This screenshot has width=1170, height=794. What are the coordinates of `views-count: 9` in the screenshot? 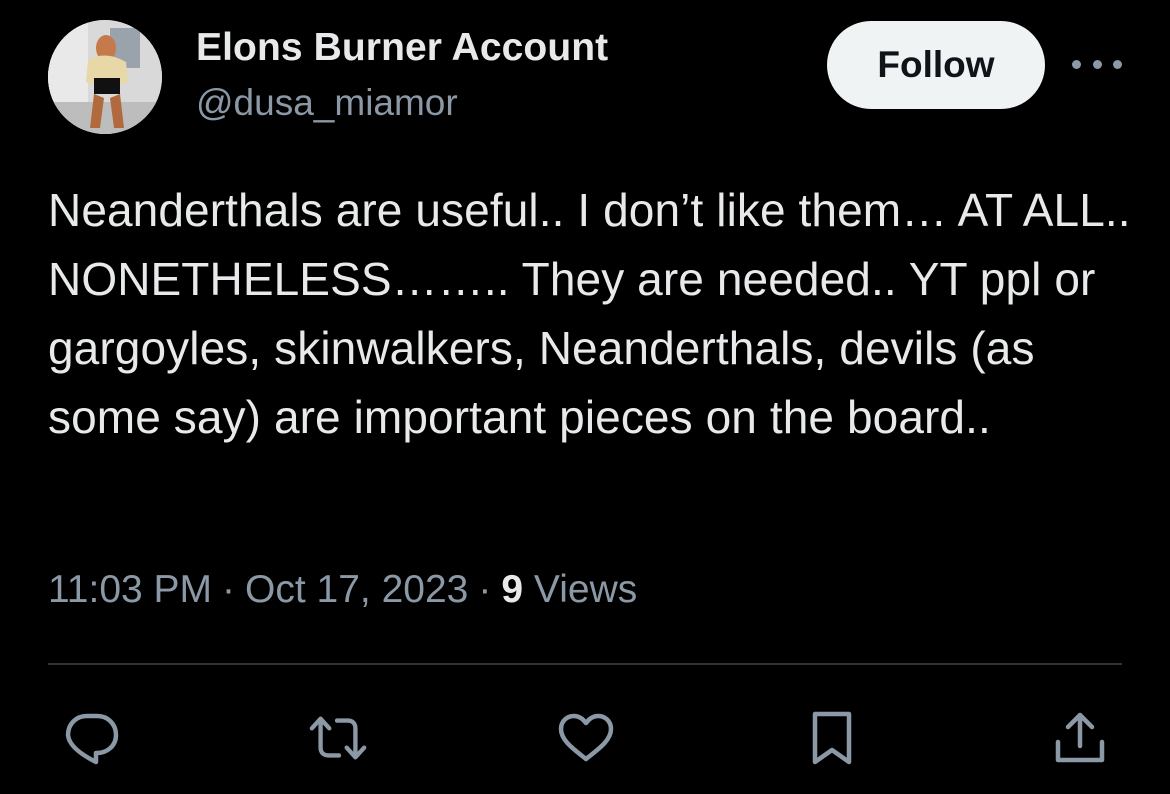 It's located at (512, 589).